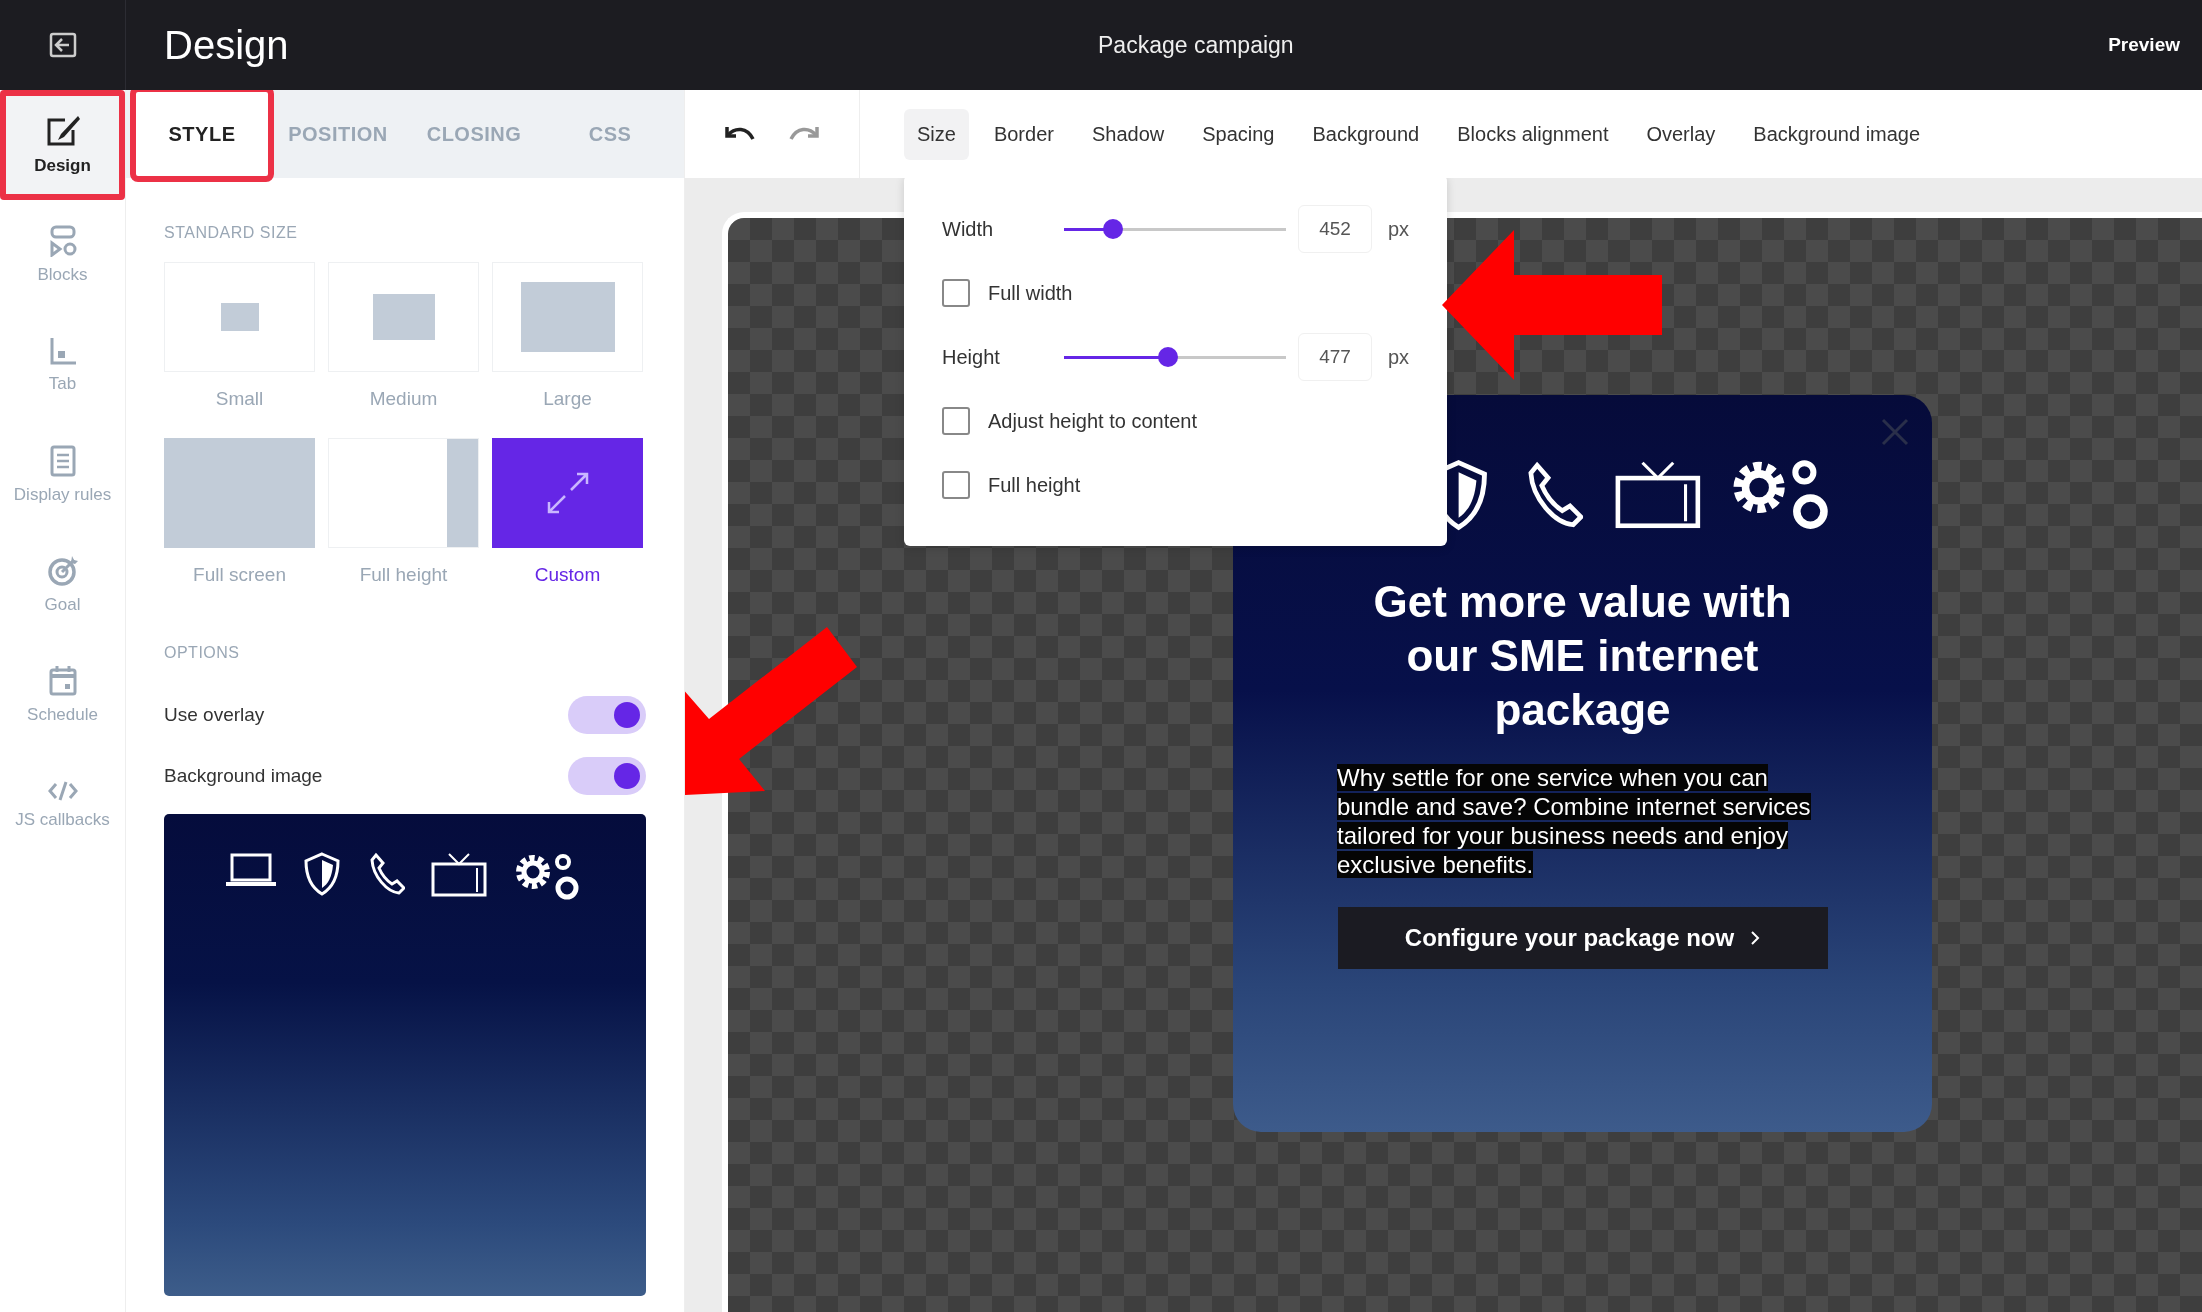 This screenshot has width=2202, height=1312. I want to click on code-icon, so click(62, 791).